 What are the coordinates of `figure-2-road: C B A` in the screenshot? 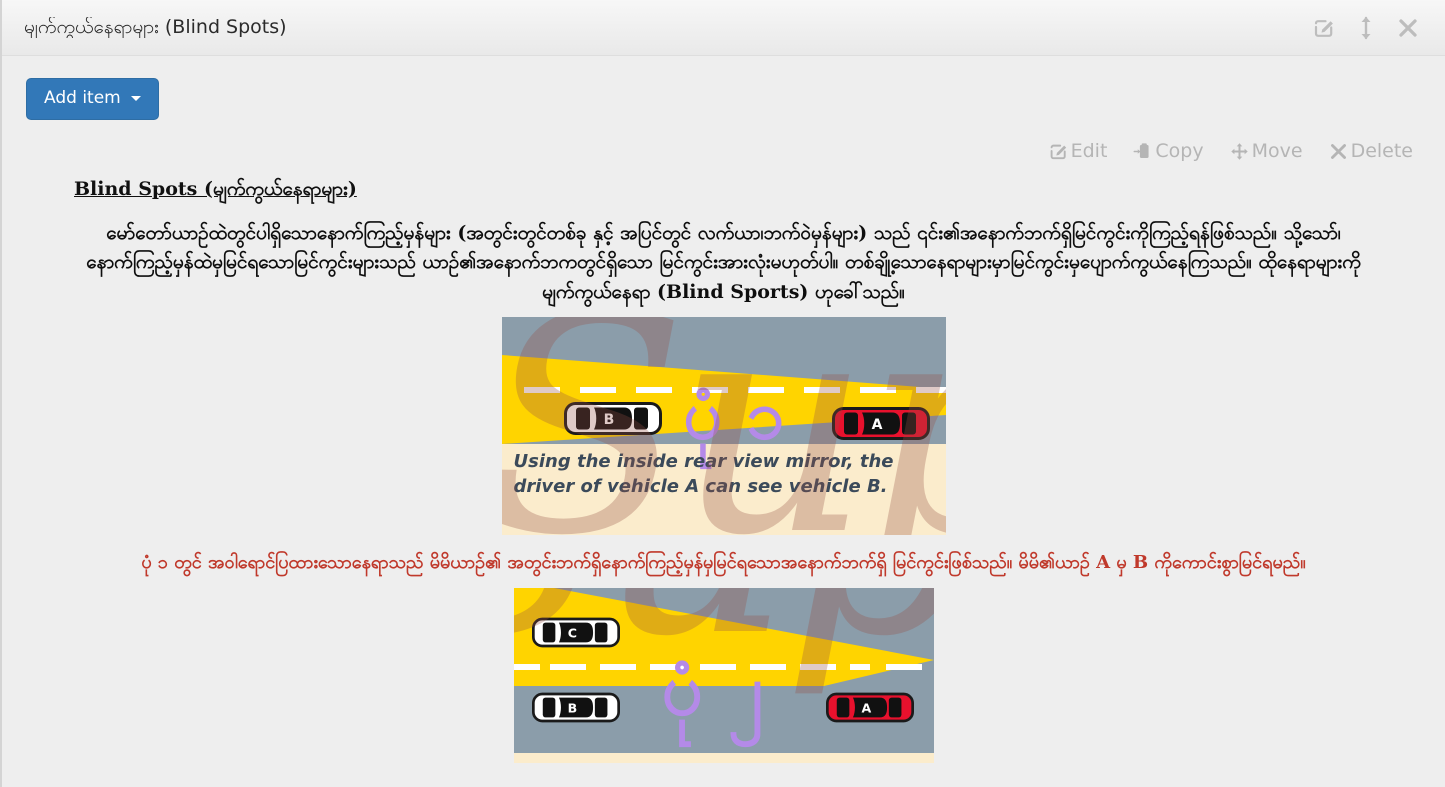 It's located at (723, 671).